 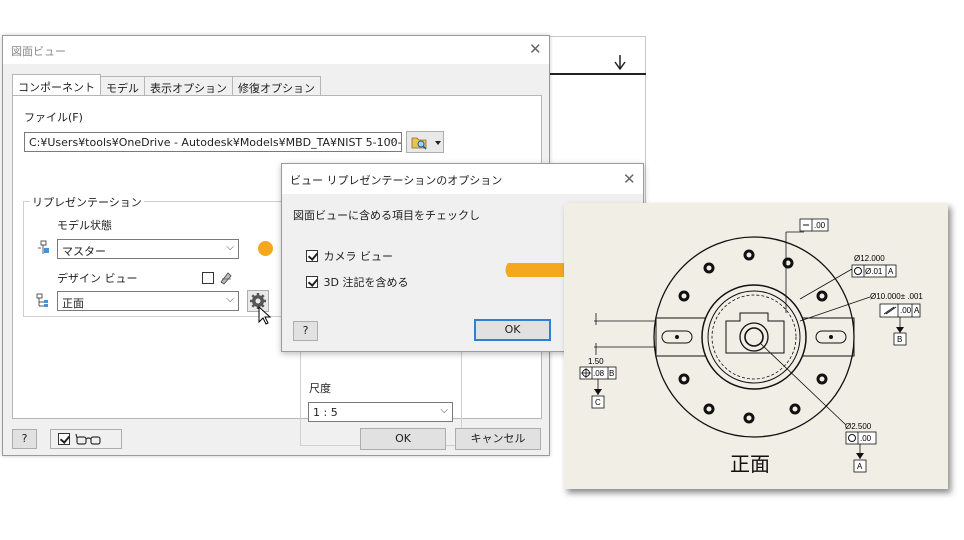 I want to click on datum-a: A, so click(x=860, y=466).